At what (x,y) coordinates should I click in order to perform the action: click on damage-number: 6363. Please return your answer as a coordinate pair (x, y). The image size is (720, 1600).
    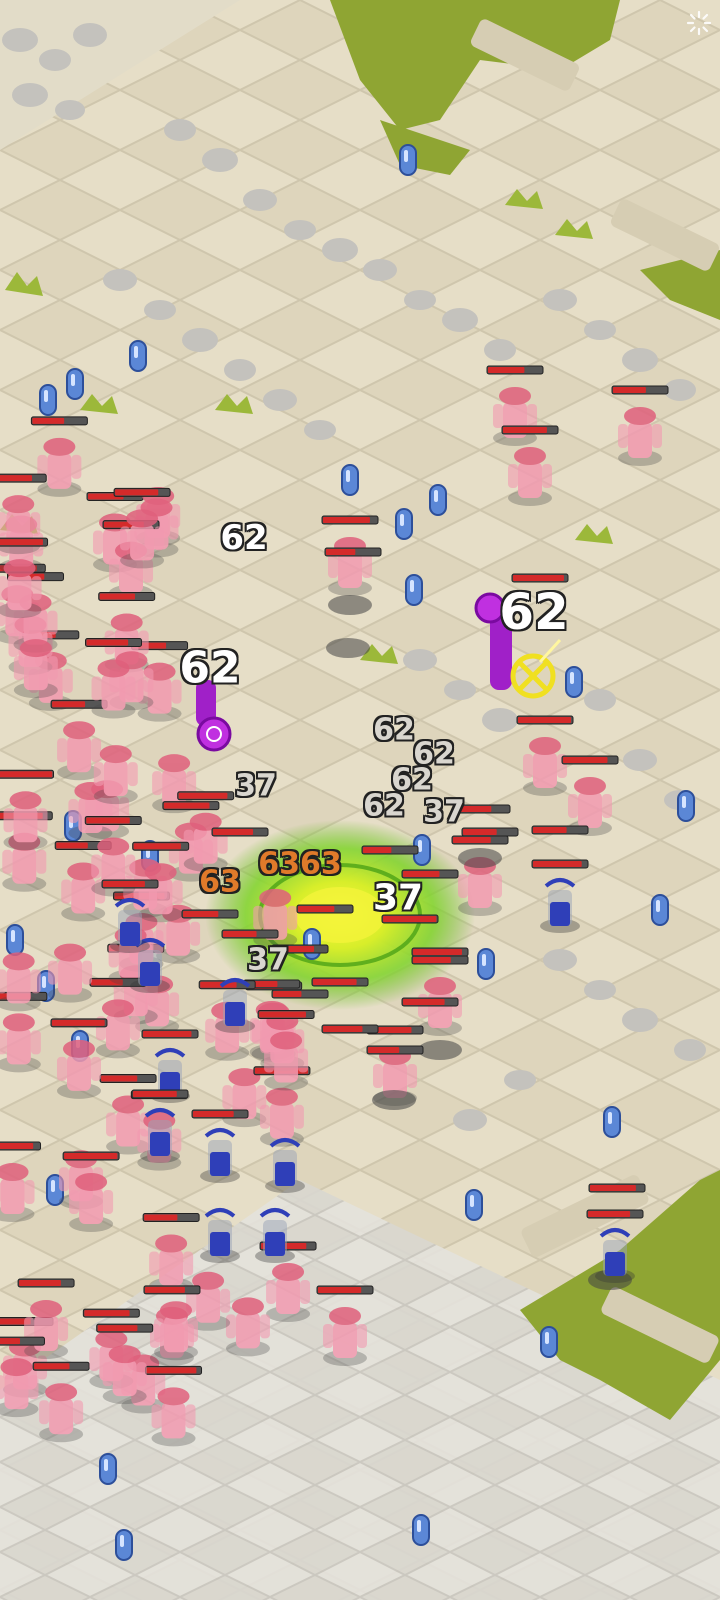
    Looking at the image, I should click on (300, 864).